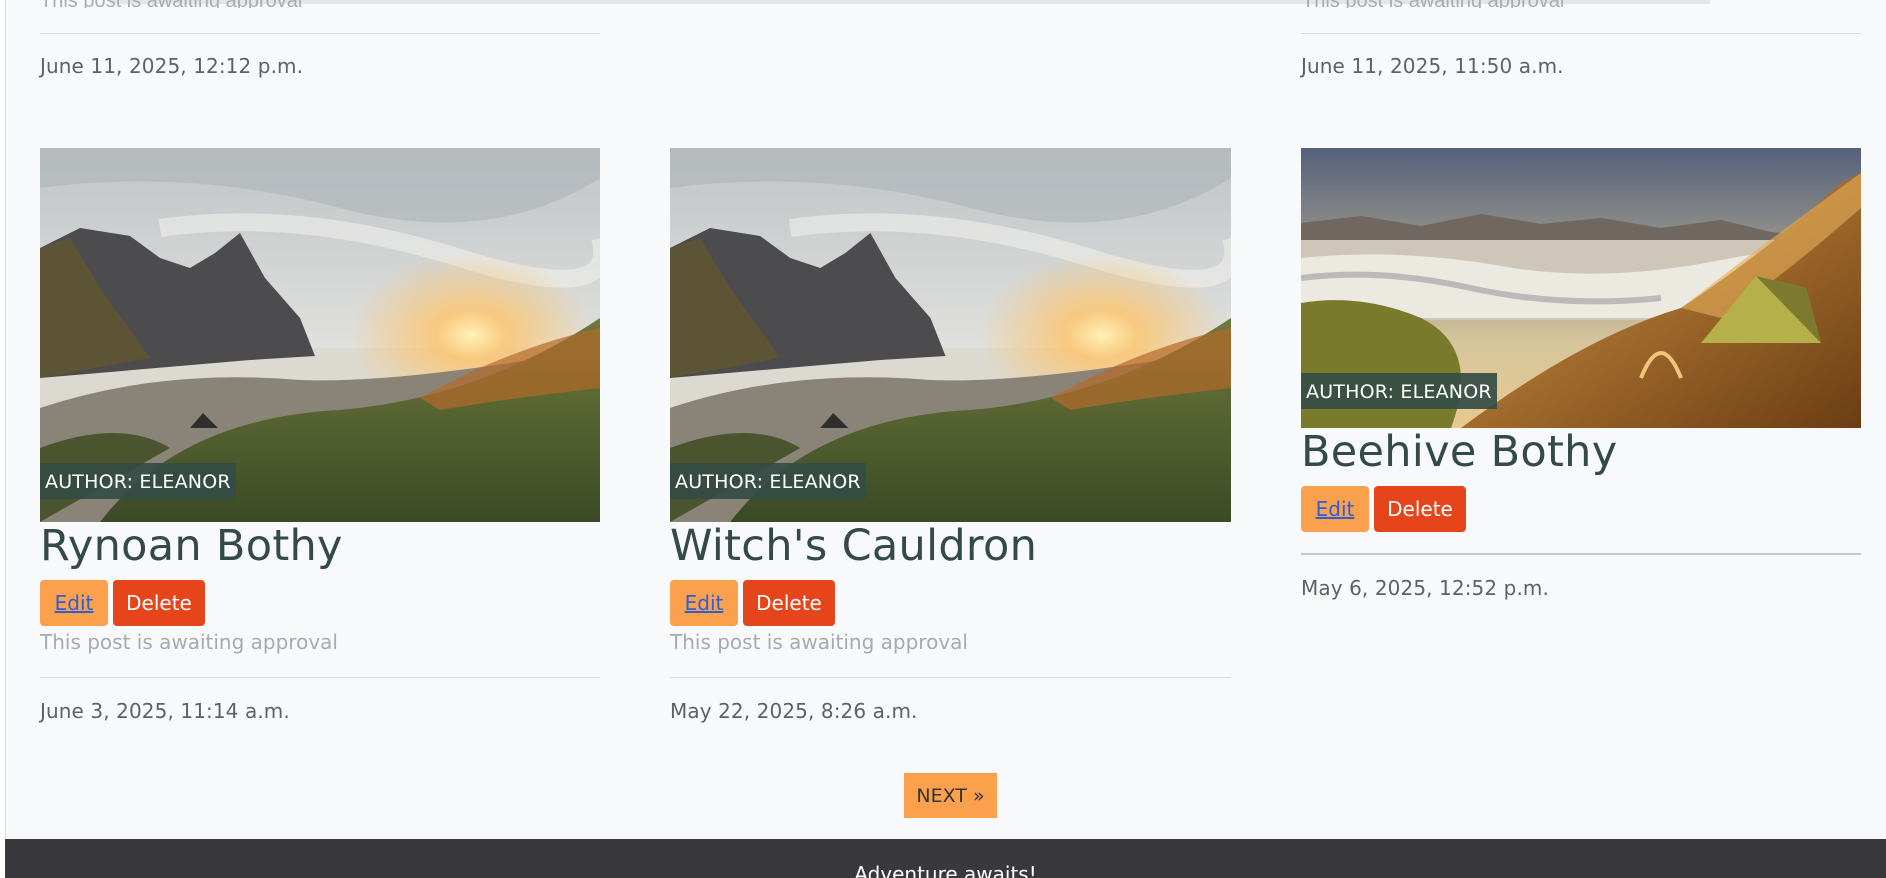 Image resolution: width=1886 pixels, height=878 pixels. Describe the element at coordinates (950, 795) in the screenshot. I see `next-page-button: NEXT »` at that location.